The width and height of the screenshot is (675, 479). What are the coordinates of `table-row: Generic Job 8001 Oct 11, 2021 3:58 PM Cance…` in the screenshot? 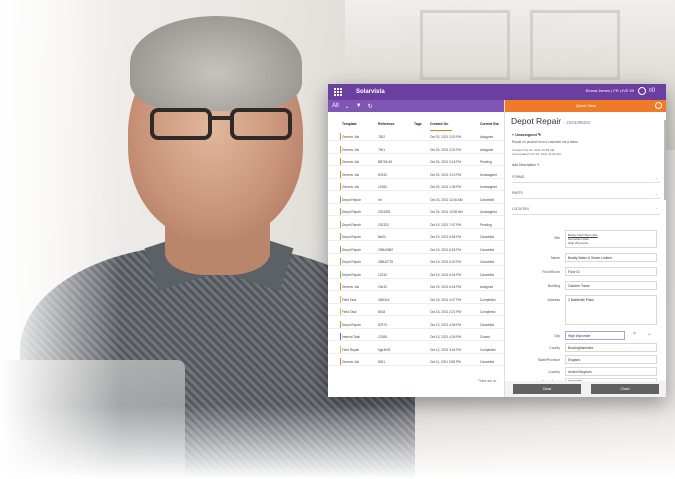 It's located at (416, 361).